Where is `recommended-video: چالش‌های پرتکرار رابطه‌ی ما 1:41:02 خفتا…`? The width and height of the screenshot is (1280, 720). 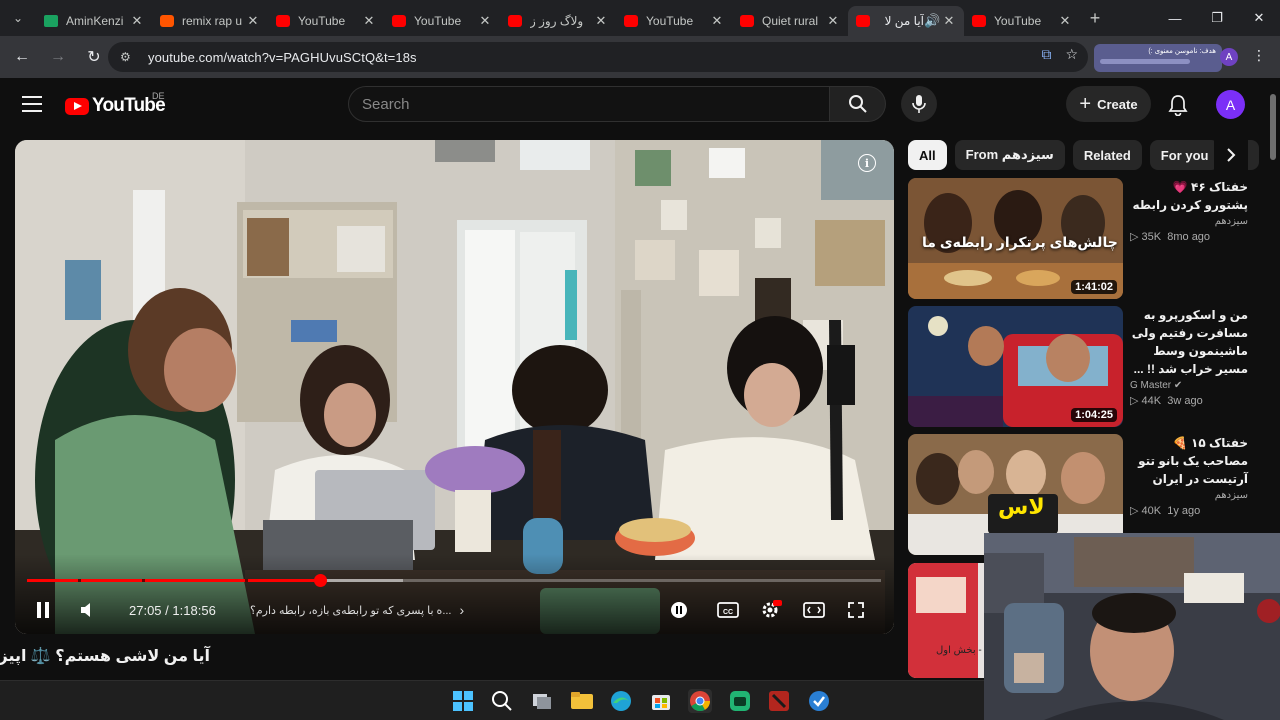
recommended-video: چالش‌های پرتکرار رابطه‌ی ما 1:41:02 خفتا… is located at coordinates (1088, 239).